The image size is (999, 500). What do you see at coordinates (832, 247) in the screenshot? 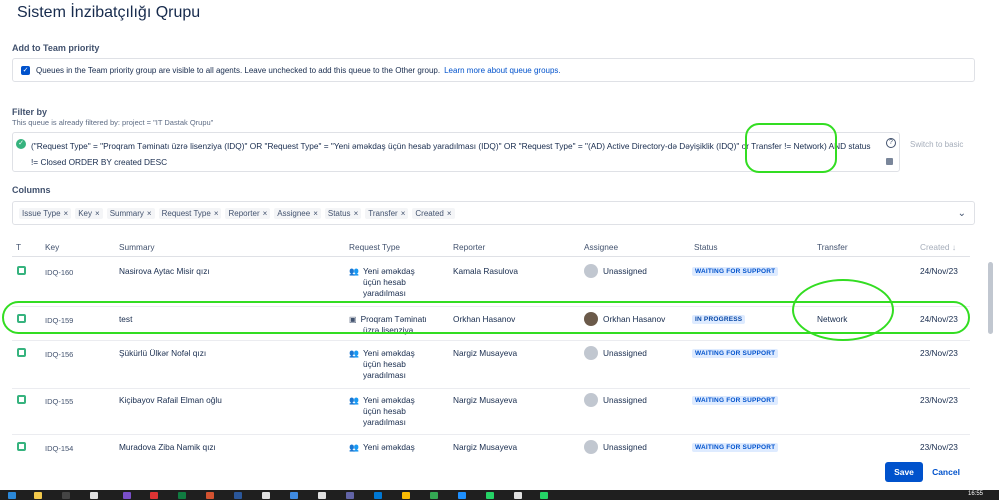
I see `header-transfer: Transfer` at bounding box center [832, 247].